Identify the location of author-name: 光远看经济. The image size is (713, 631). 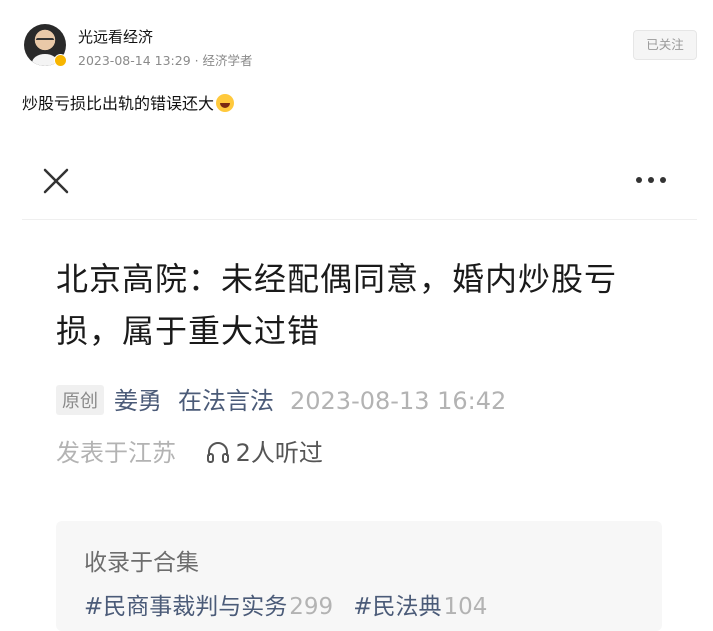
(115, 36).